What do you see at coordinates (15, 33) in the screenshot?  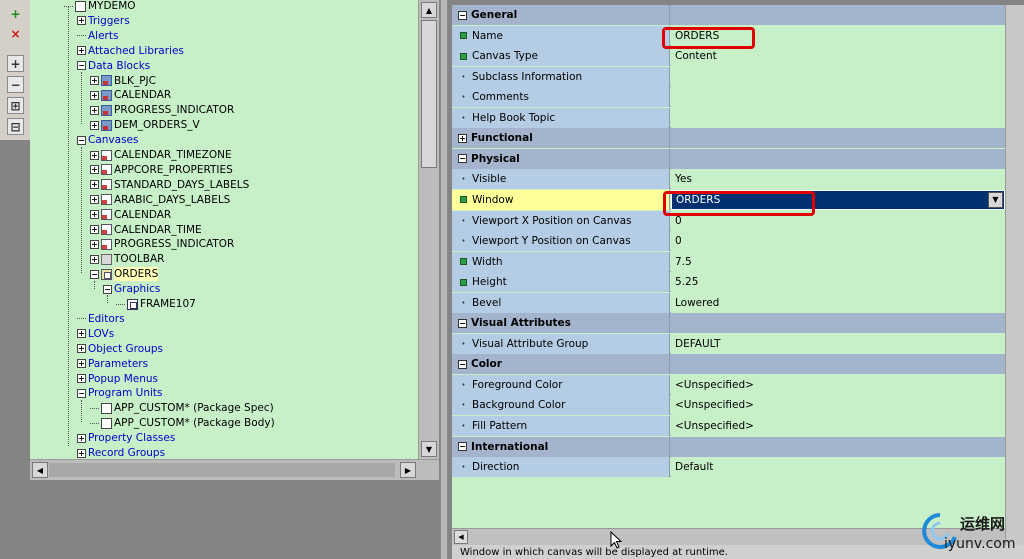 I see `delete-button: ×` at bounding box center [15, 33].